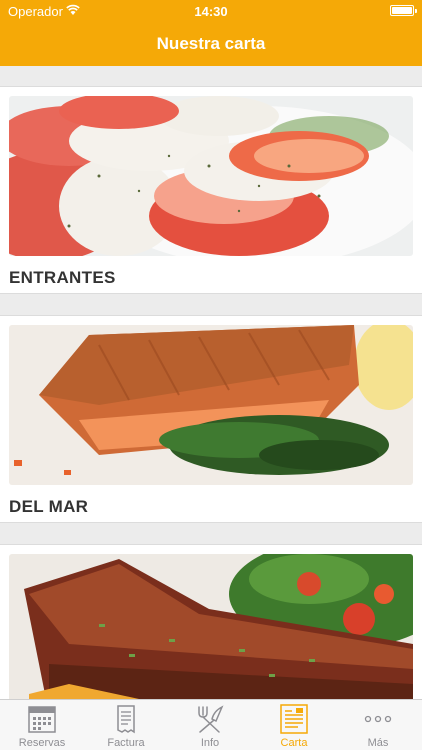 This screenshot has height=750, width=422. Describe the element at coordinates (210, 743) in the screenshot. I see `tab-label: Info` at that location.